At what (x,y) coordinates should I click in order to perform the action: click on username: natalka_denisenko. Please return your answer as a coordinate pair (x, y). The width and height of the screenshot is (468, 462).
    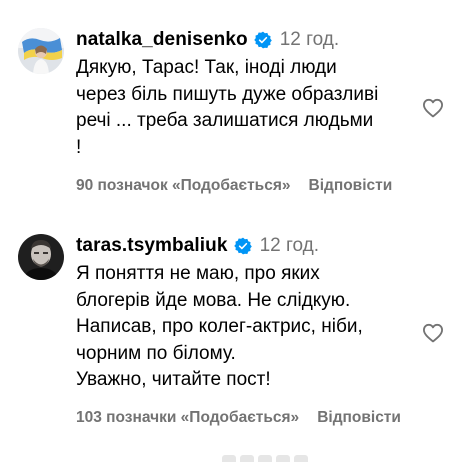
    Looking at the image, I should click on (162, 40).